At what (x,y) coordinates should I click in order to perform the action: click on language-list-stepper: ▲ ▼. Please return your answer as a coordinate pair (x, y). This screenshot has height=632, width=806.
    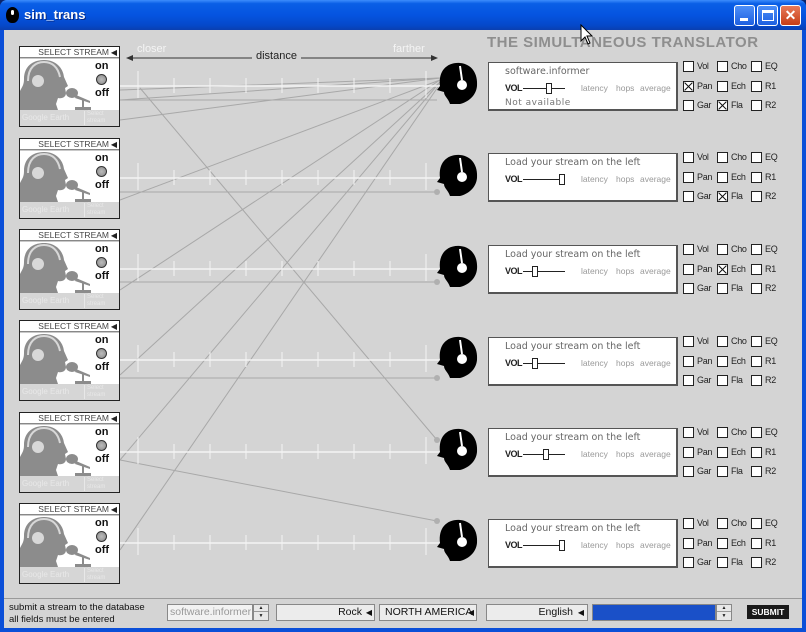
    Looking at the image, I should click on (724, 612).